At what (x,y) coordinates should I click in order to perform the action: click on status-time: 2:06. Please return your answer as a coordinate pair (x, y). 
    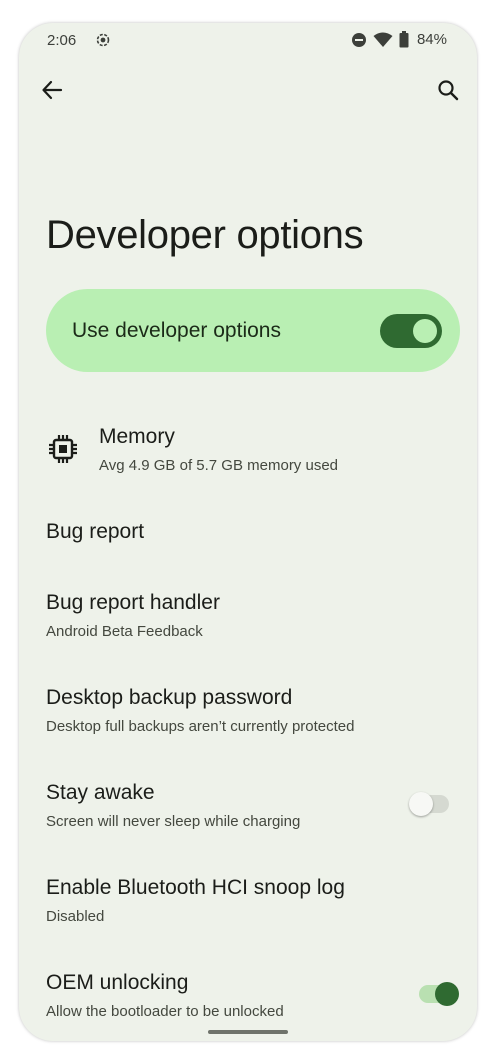
    Looking at the image, I should click on (62, 40).